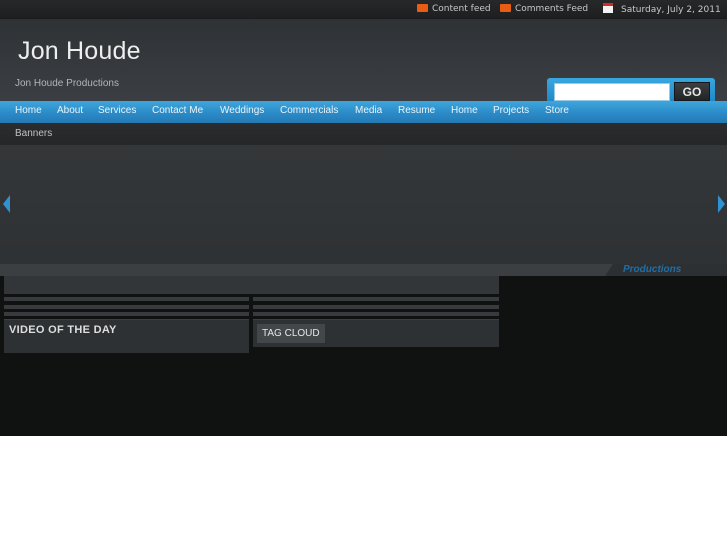 Image resolution: width=727 pixels, height=545 pixels. I want to click on brand-text: Productions, so click(652, 269).